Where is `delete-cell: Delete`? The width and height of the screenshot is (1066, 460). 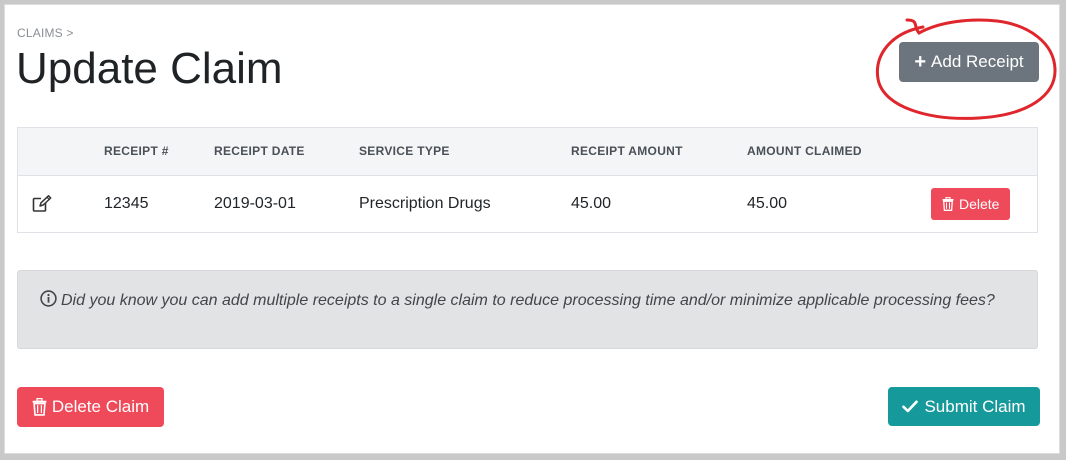 delete-cell: Delete is located at coordinates (984, 204).